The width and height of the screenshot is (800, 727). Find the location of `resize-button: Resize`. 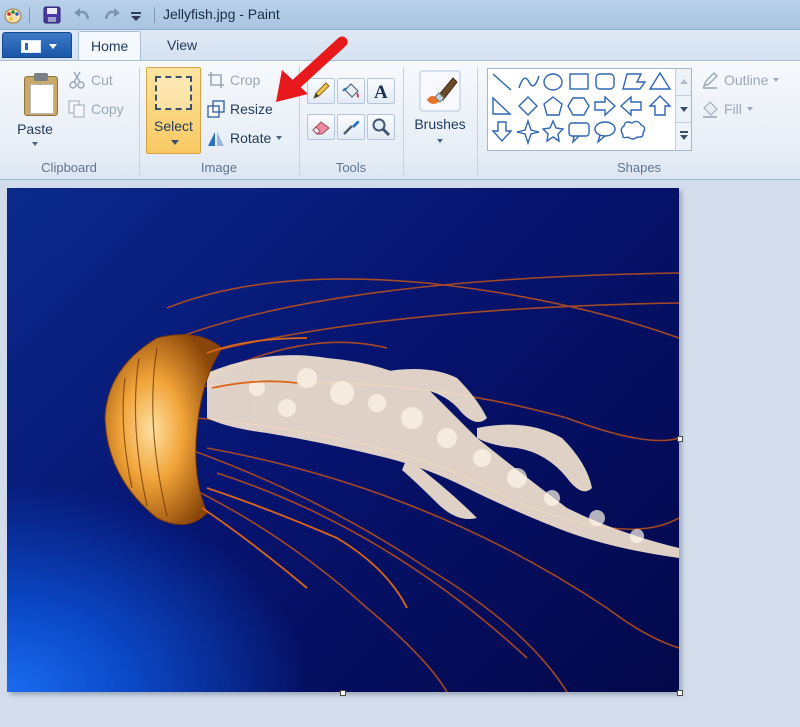

resize-button: Resize is located at coordinates (240, 109).